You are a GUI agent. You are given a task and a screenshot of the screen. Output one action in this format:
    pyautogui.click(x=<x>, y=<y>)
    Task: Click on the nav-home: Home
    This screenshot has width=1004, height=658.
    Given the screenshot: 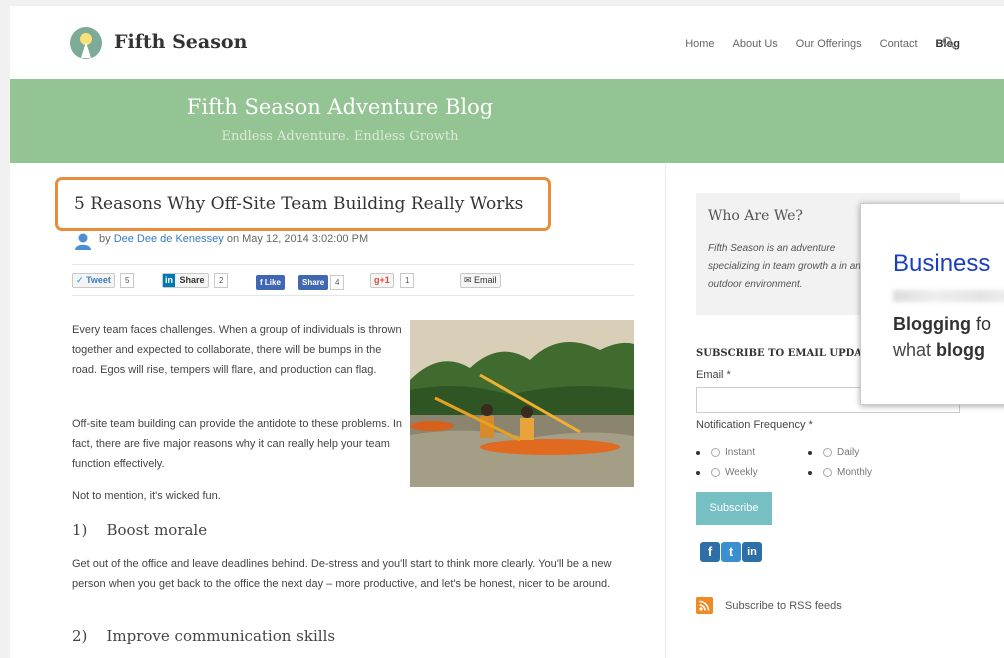 What is the action you would take?
    pyautogui.click(x=699, y=44)
    